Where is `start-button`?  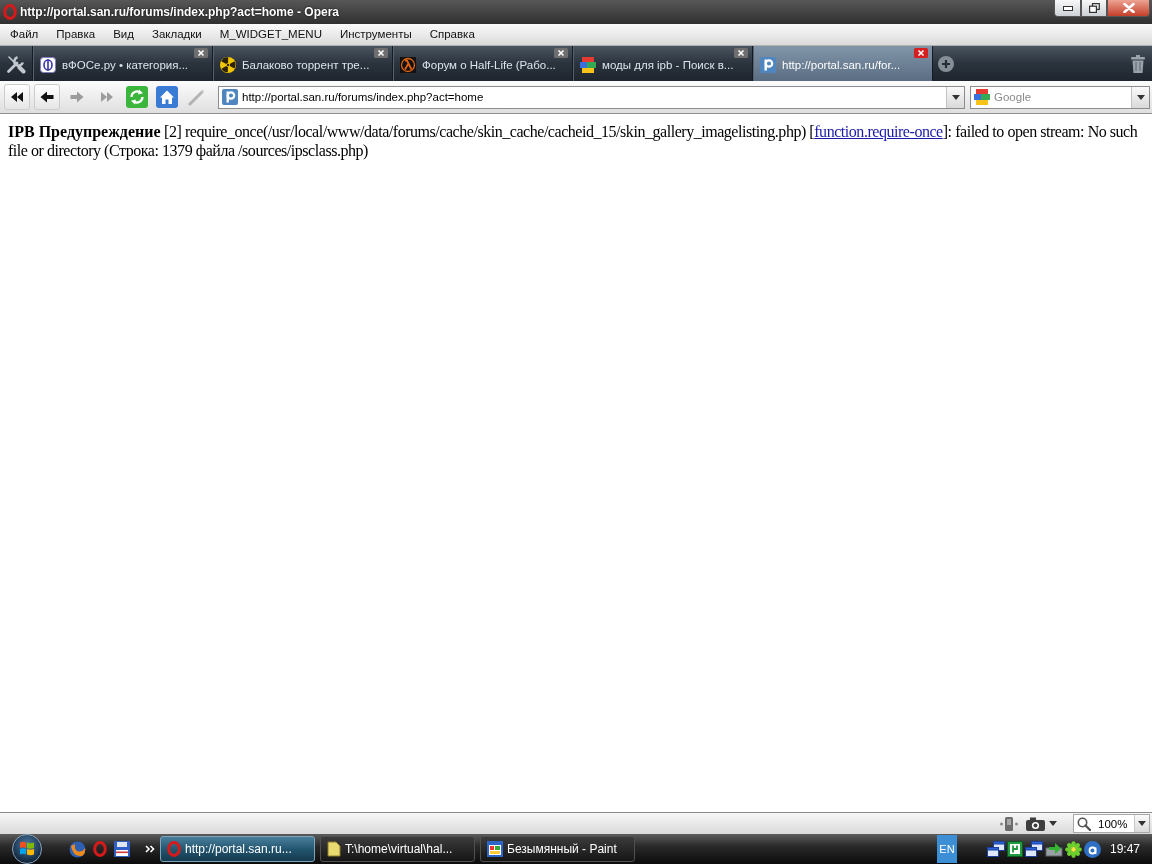
start-button is located at coordinates (27, 849).